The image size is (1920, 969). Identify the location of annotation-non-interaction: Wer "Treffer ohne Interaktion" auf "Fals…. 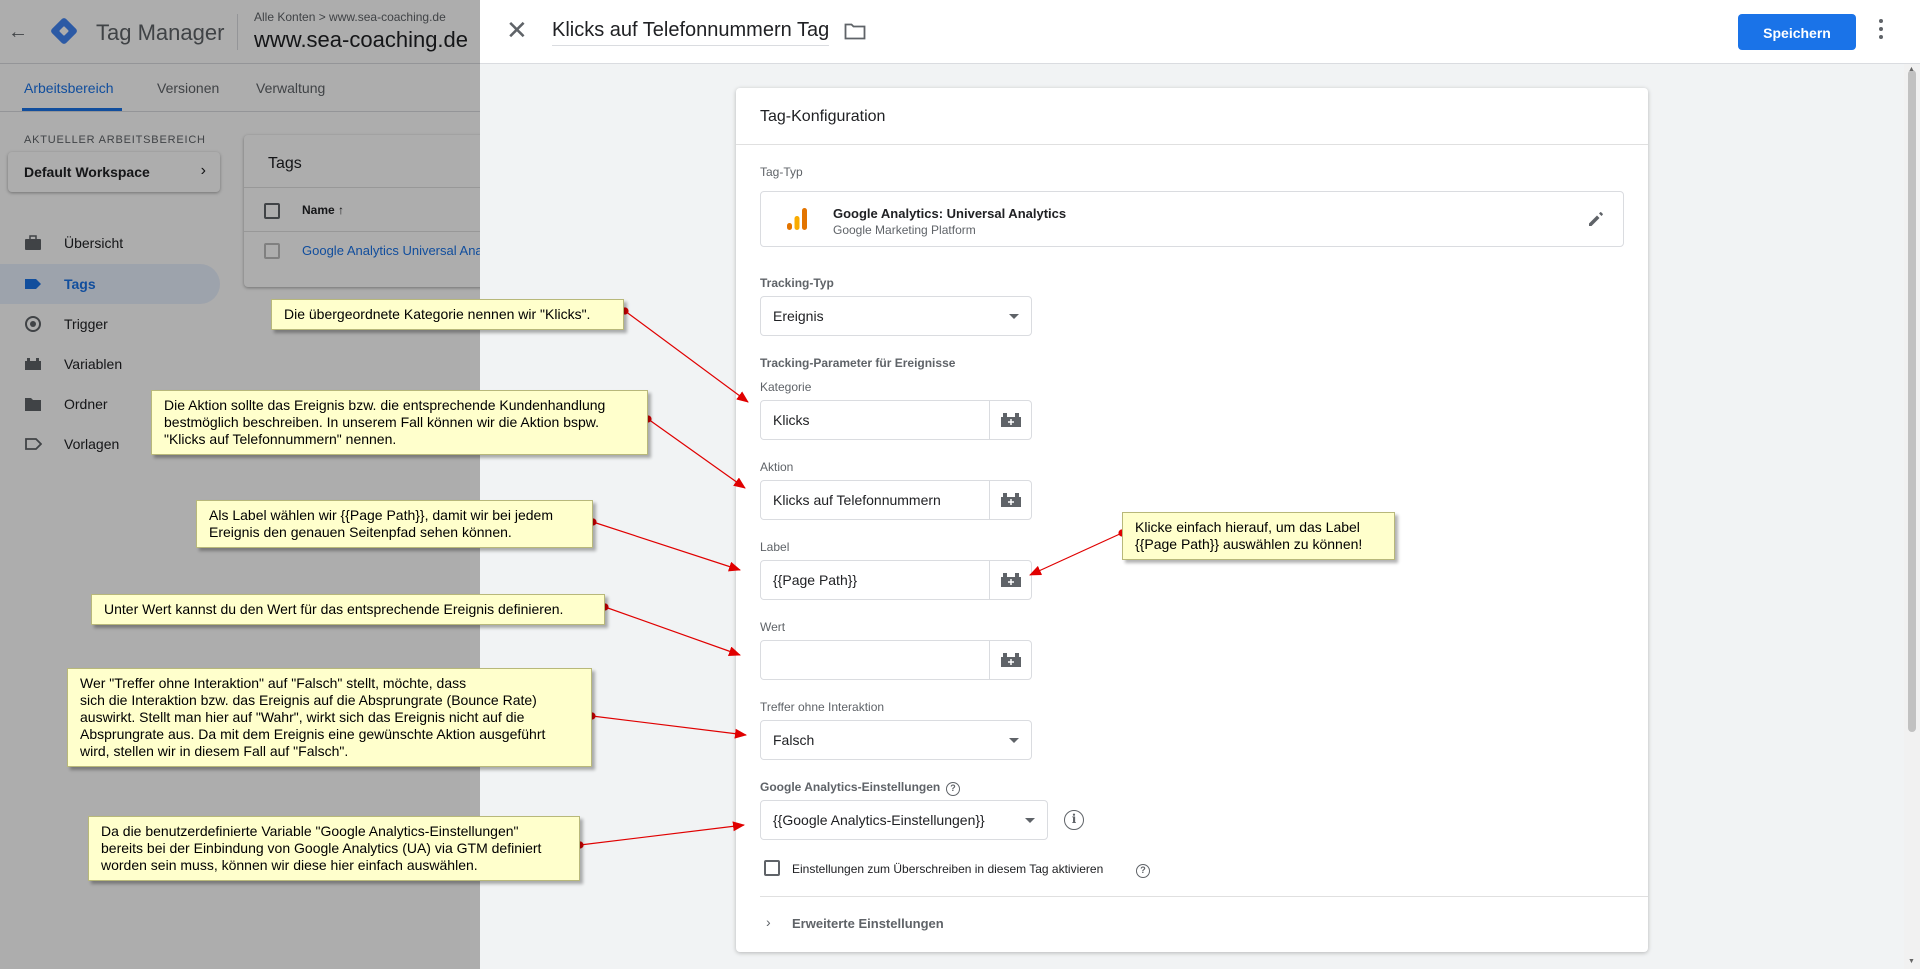
(329, 717).